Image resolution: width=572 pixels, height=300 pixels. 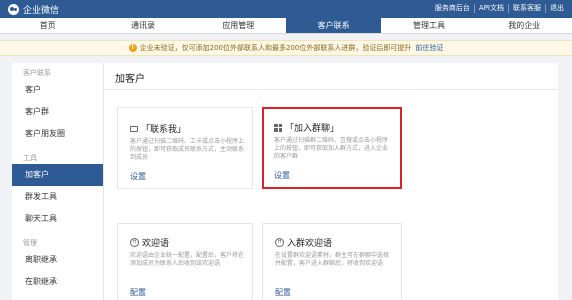 What do you see at coordinates (41, 11) in the screenshot?
I see `logo-text: 企业微信` at bounding box center [41, 11].